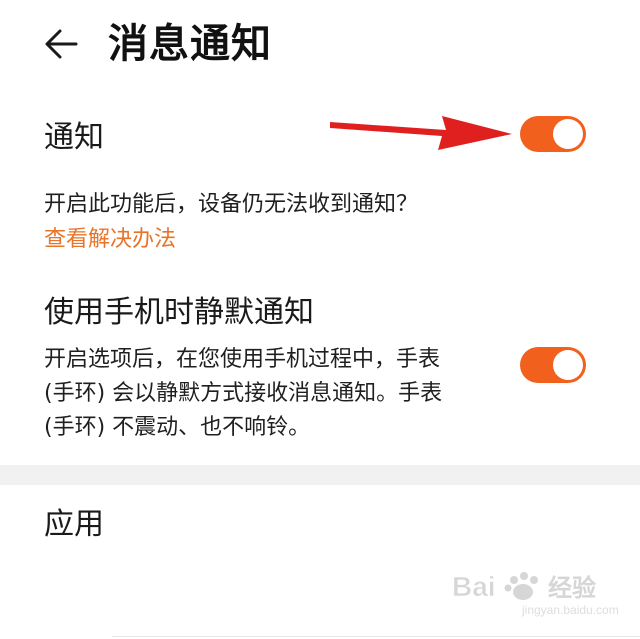 This screenshot has width=640, height=639. What do you see at coordinates (177, 427) in the screenshot?
I see `silent-desc-line: (手环) 不震动、也不响铃。` at bounding box center [177, 427].